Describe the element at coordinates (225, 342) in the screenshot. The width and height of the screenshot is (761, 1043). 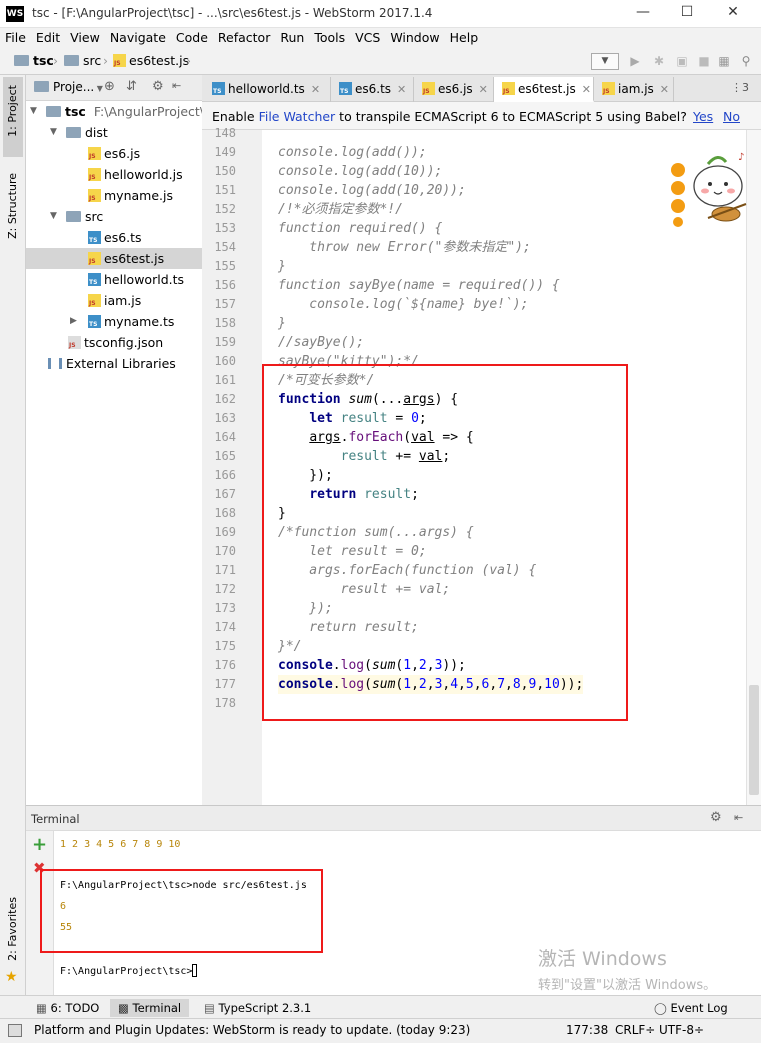
I see `line-number: 159` at that location.